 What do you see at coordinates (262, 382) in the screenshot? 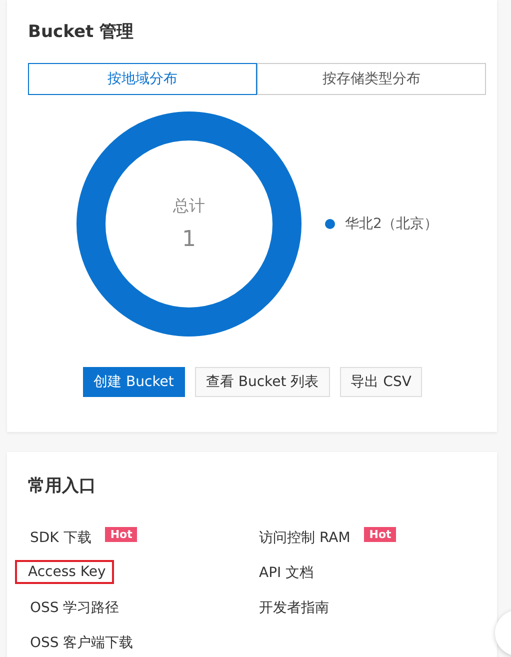
I see `action-button: 查看 Bucket 列表` at bounding box center [262, 382].